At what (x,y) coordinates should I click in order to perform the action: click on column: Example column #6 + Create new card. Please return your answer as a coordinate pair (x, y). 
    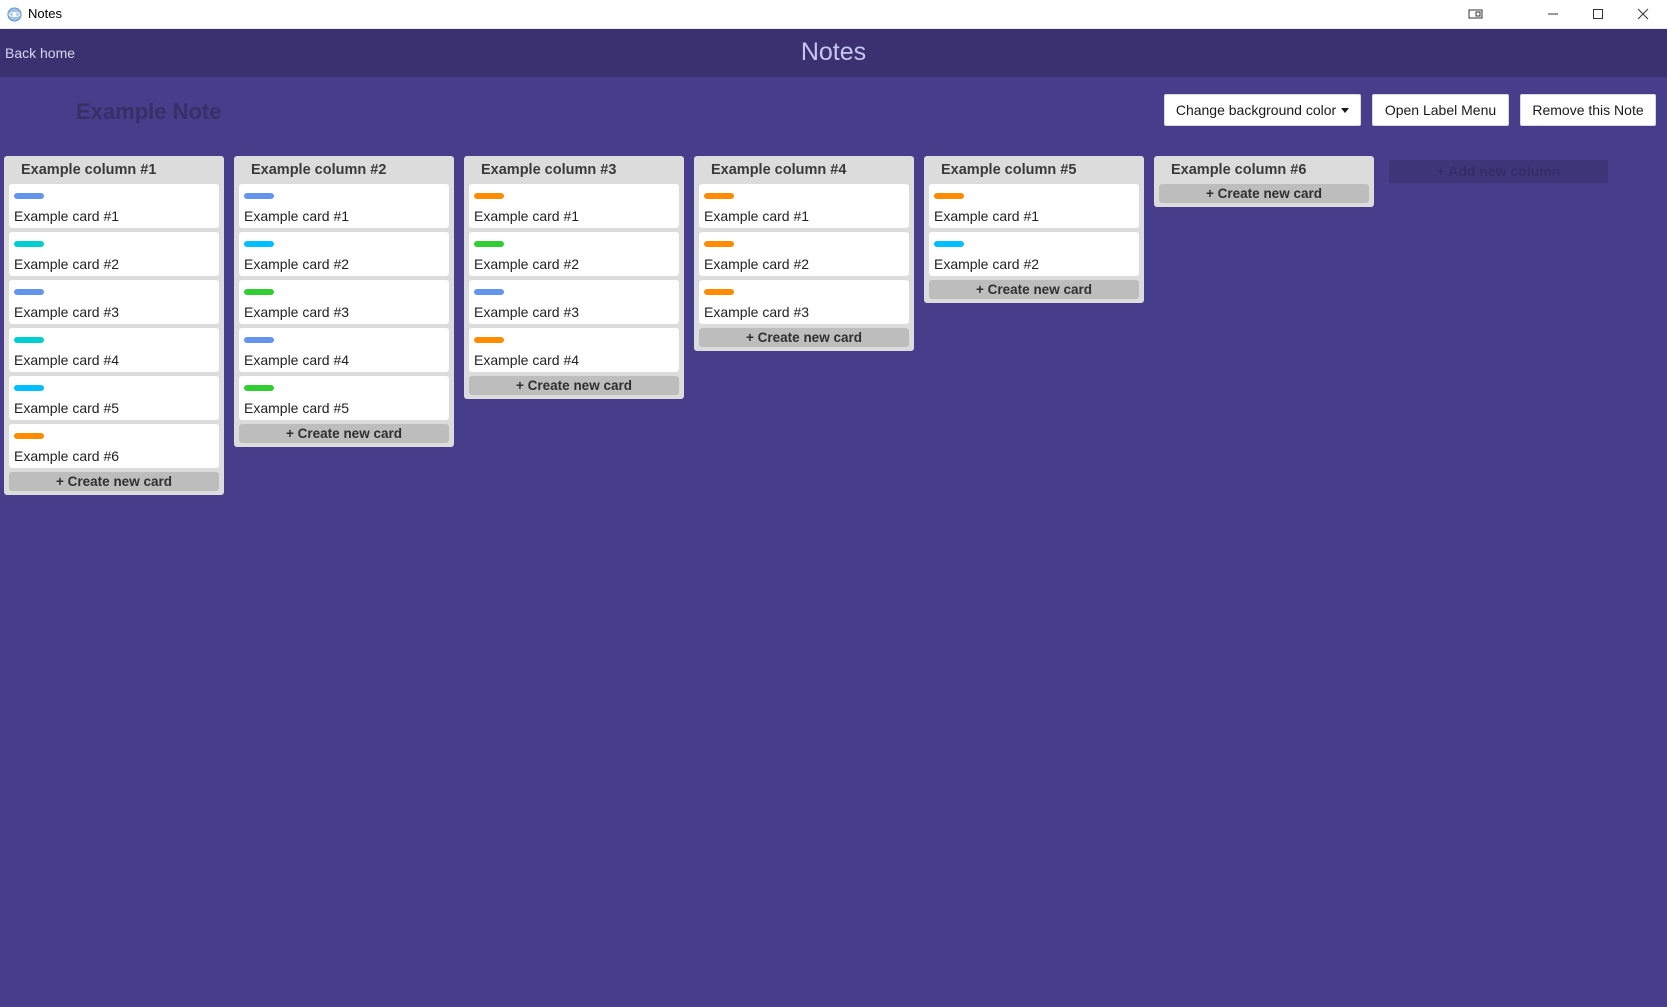
    Looking at the image, I should click on (1264, 181).